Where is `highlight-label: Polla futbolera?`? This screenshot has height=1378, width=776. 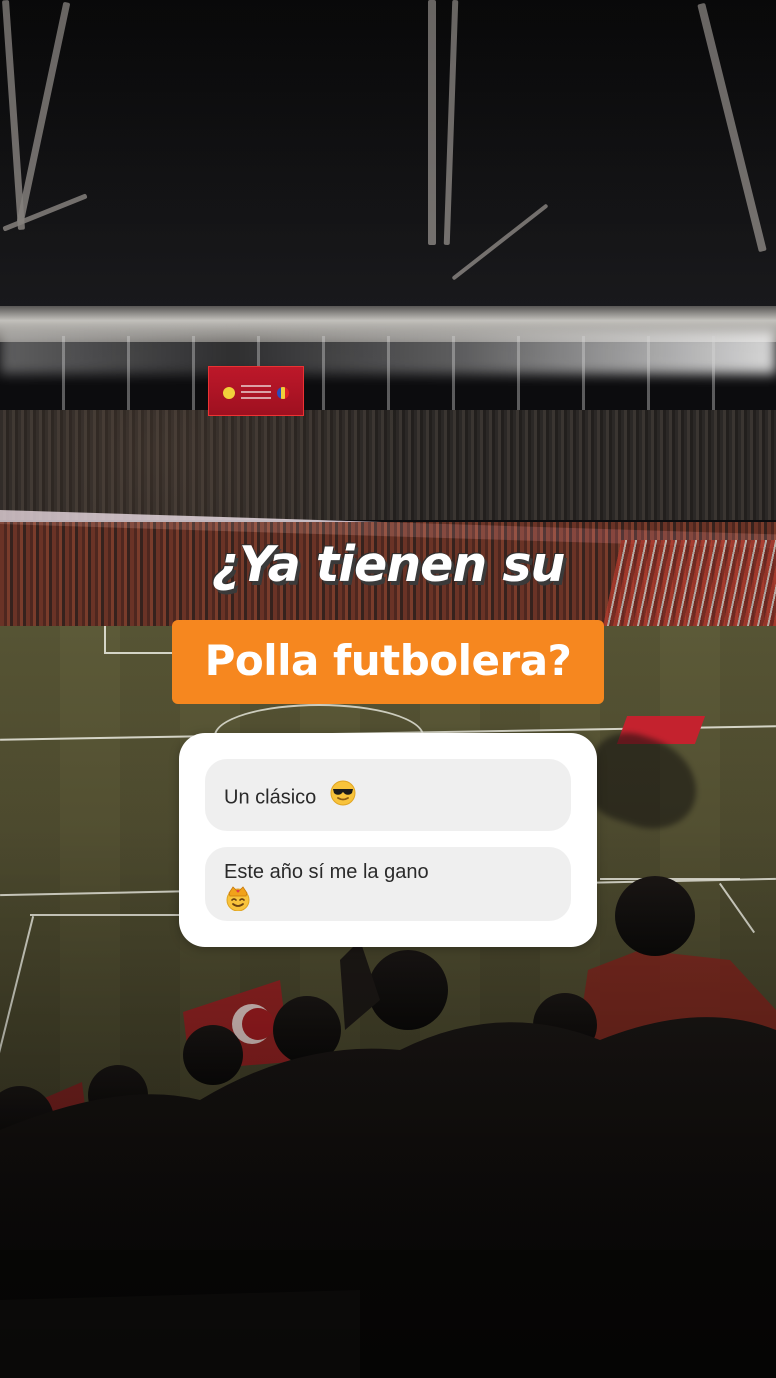 highlight-label: Polla futbolera? is located at coordinates (388, 662).